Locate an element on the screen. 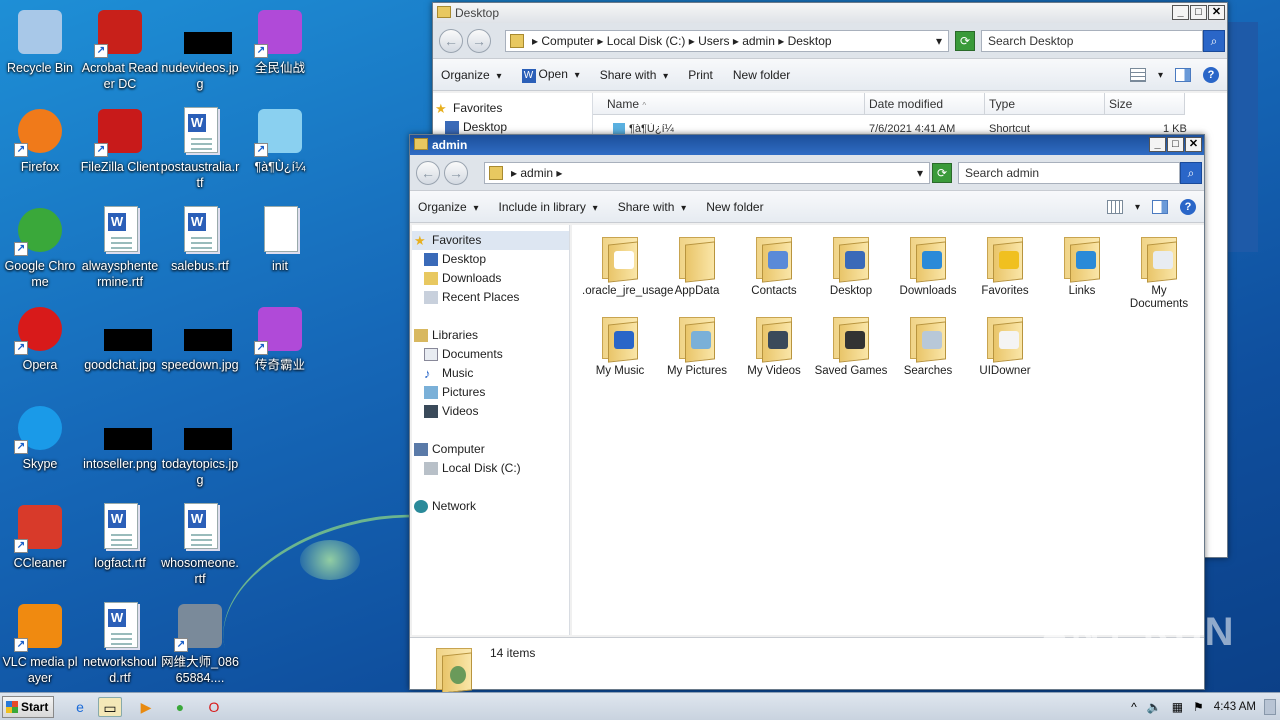 Image resolution: width=1280 pixels, height=720 pixels. chevron-up-icon: ^ is located at coordinates (1134, 707).